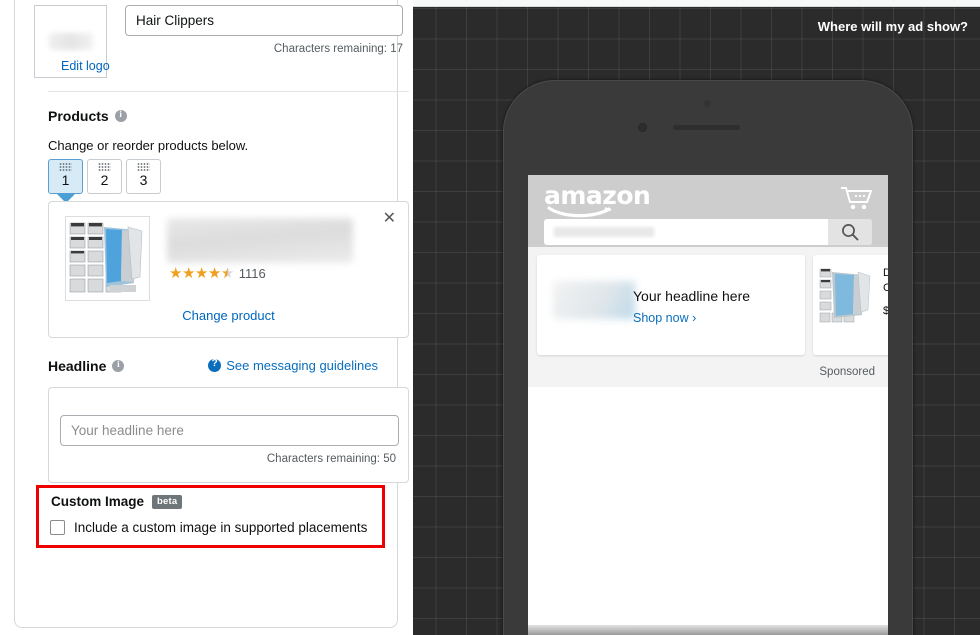 Image resolution: width=980 pixels, height=635 pixels. I want to click on ad-product-price: $, so click(885, 311).